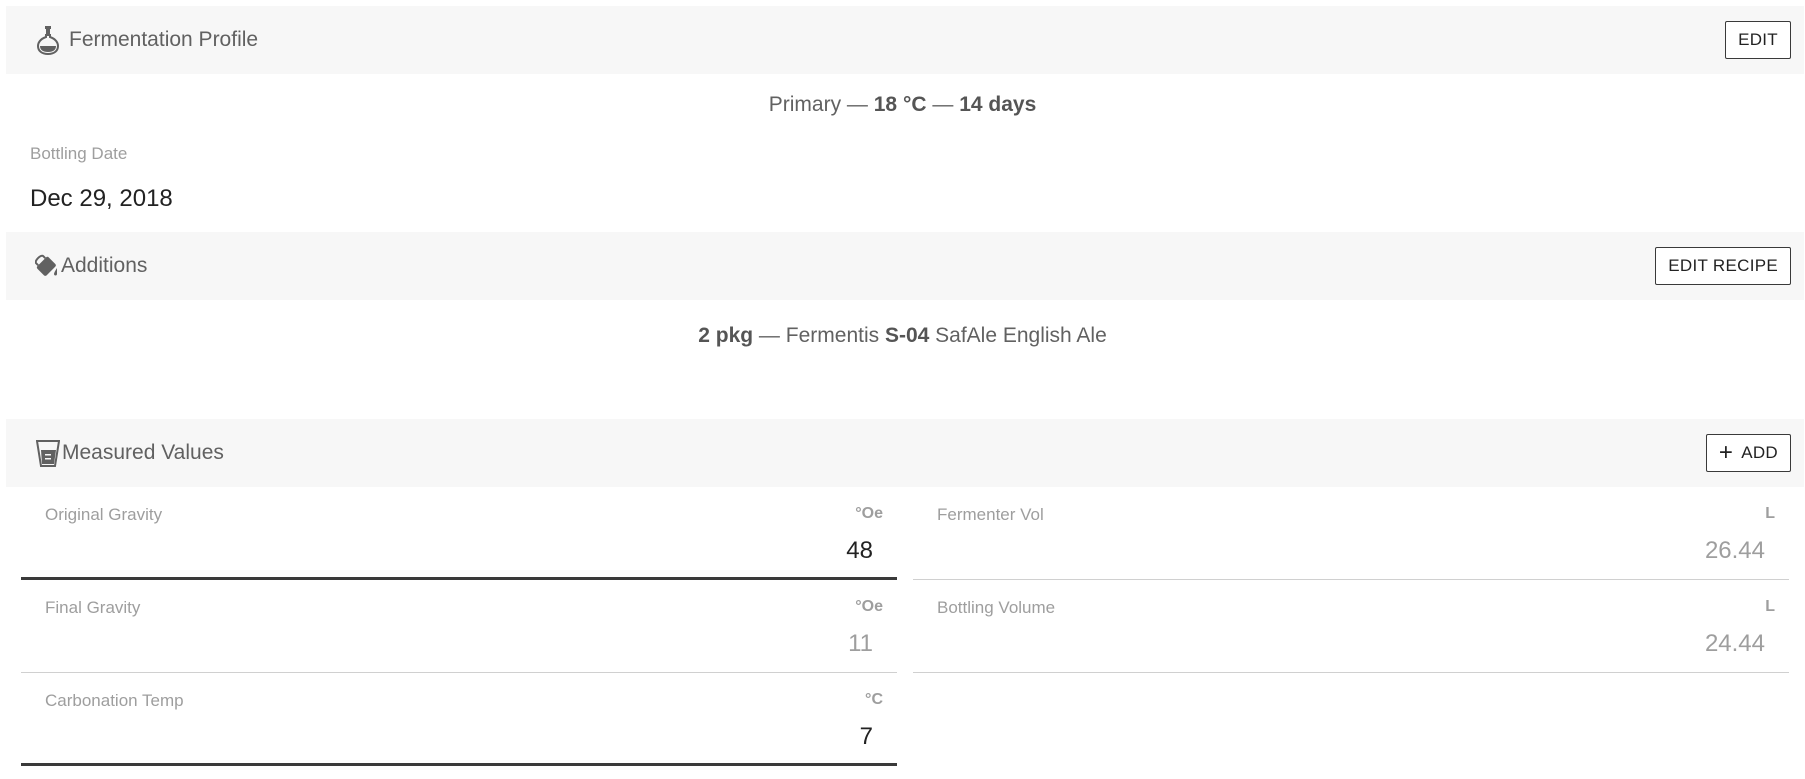  What do you see at coordinates (104, 265) in the screenshot?
I see `section-title: Additions` at bounding box center [104, 265].